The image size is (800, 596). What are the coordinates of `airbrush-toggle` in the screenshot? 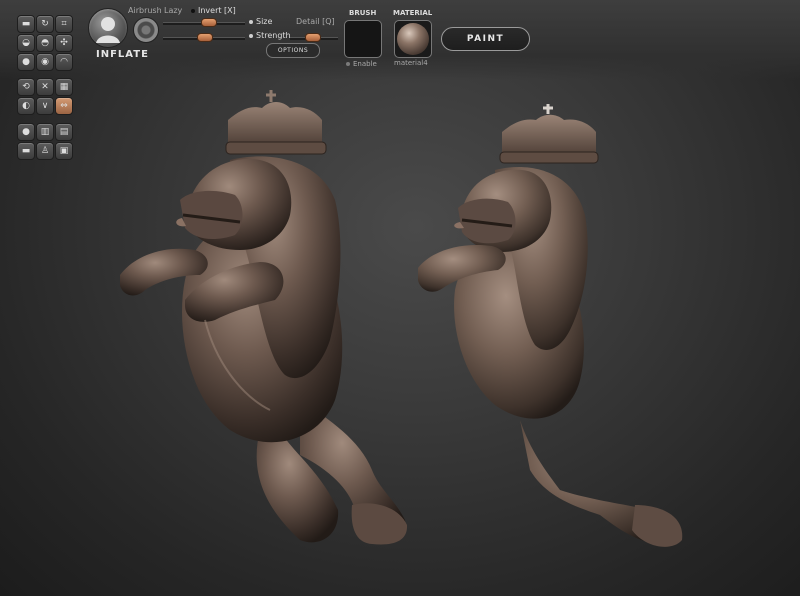 It's located at (146, 30).